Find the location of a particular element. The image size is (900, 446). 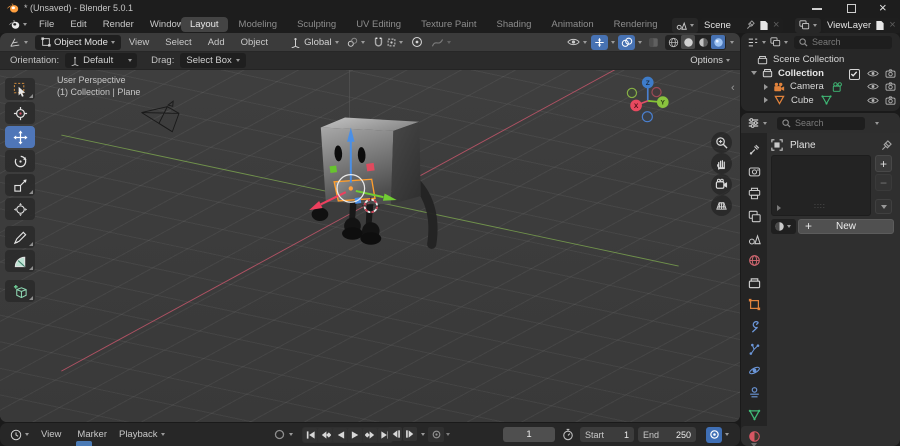

sidebar-collapse-handle: ‹ is located at coordinates (733, 88).